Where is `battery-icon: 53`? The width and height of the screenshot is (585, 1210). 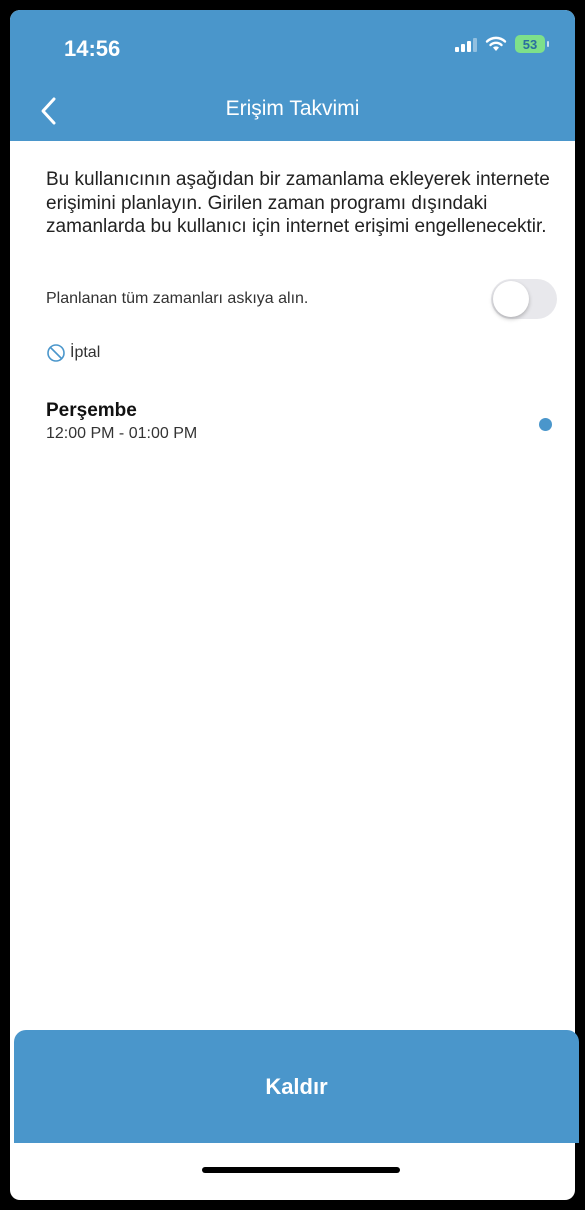
battery-icon: 53 is located at coordinates (532, 44).